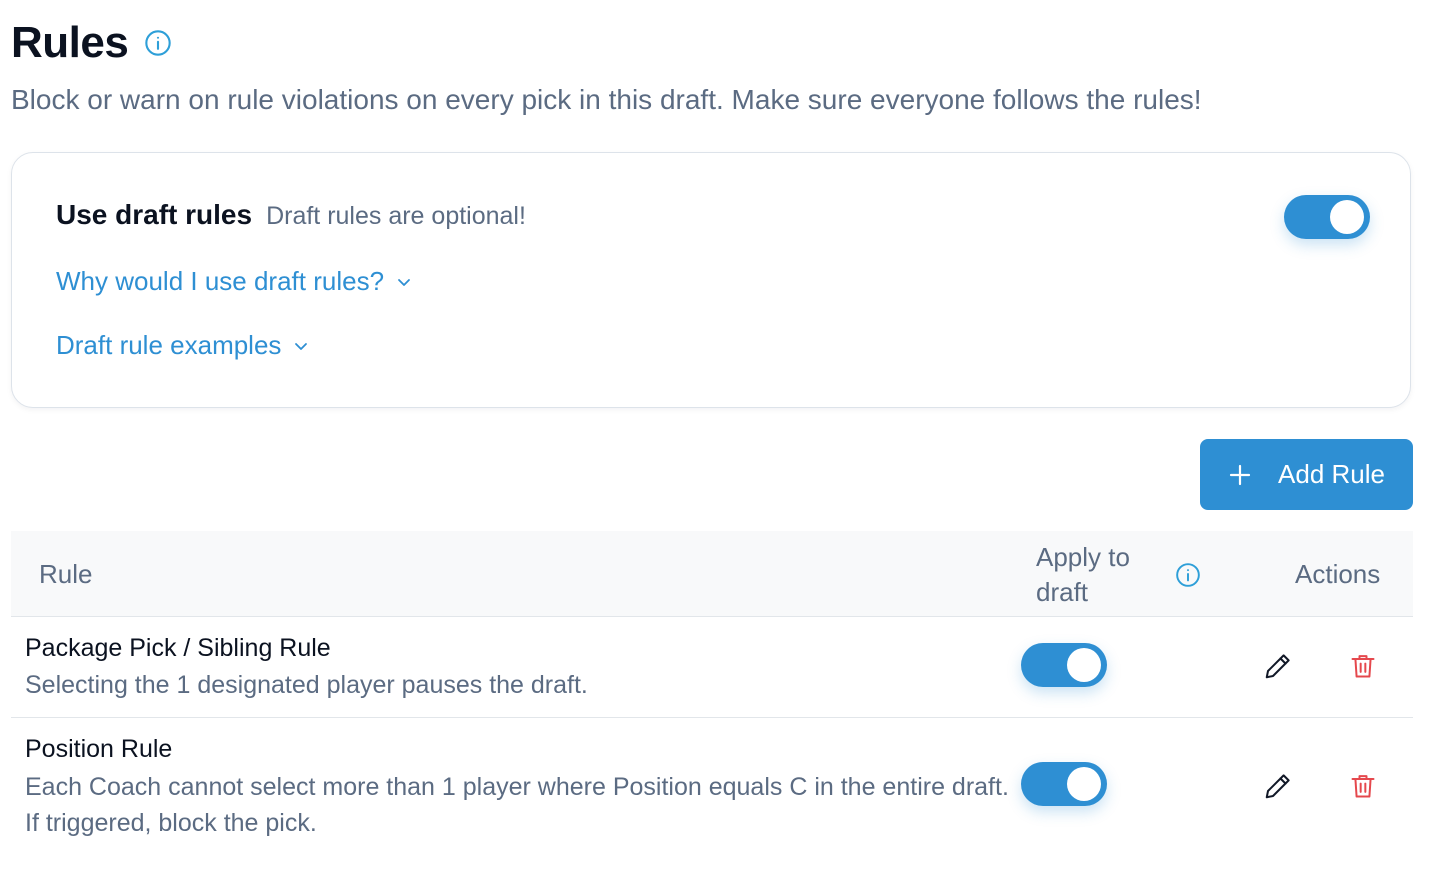 This screenshot has width=1440, height=887. What do you see at coordinates (1338, 574) in the screenshot?
I see `column-header-actions: Actions` at bounding box center [1338, 574].